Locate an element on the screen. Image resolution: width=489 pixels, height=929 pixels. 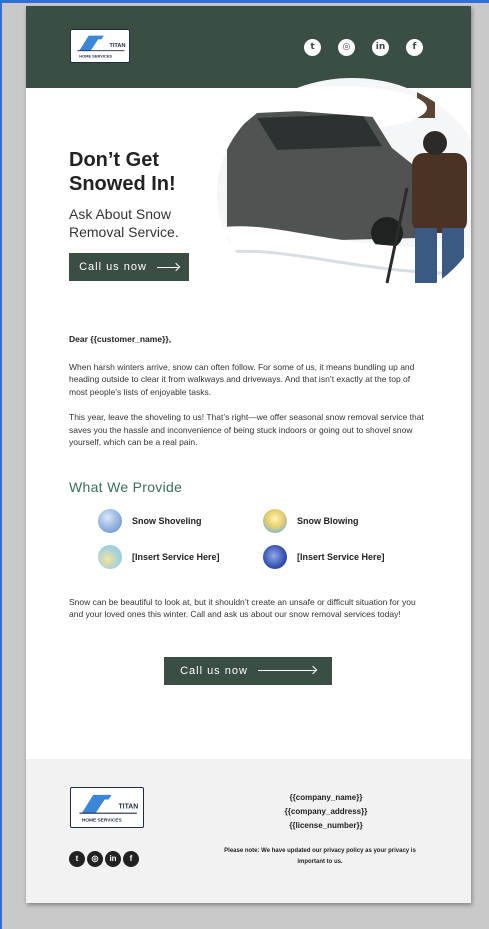
email-header: TITAN HOME SERVICES t ◎ in f is located at coordinates (248, 47).